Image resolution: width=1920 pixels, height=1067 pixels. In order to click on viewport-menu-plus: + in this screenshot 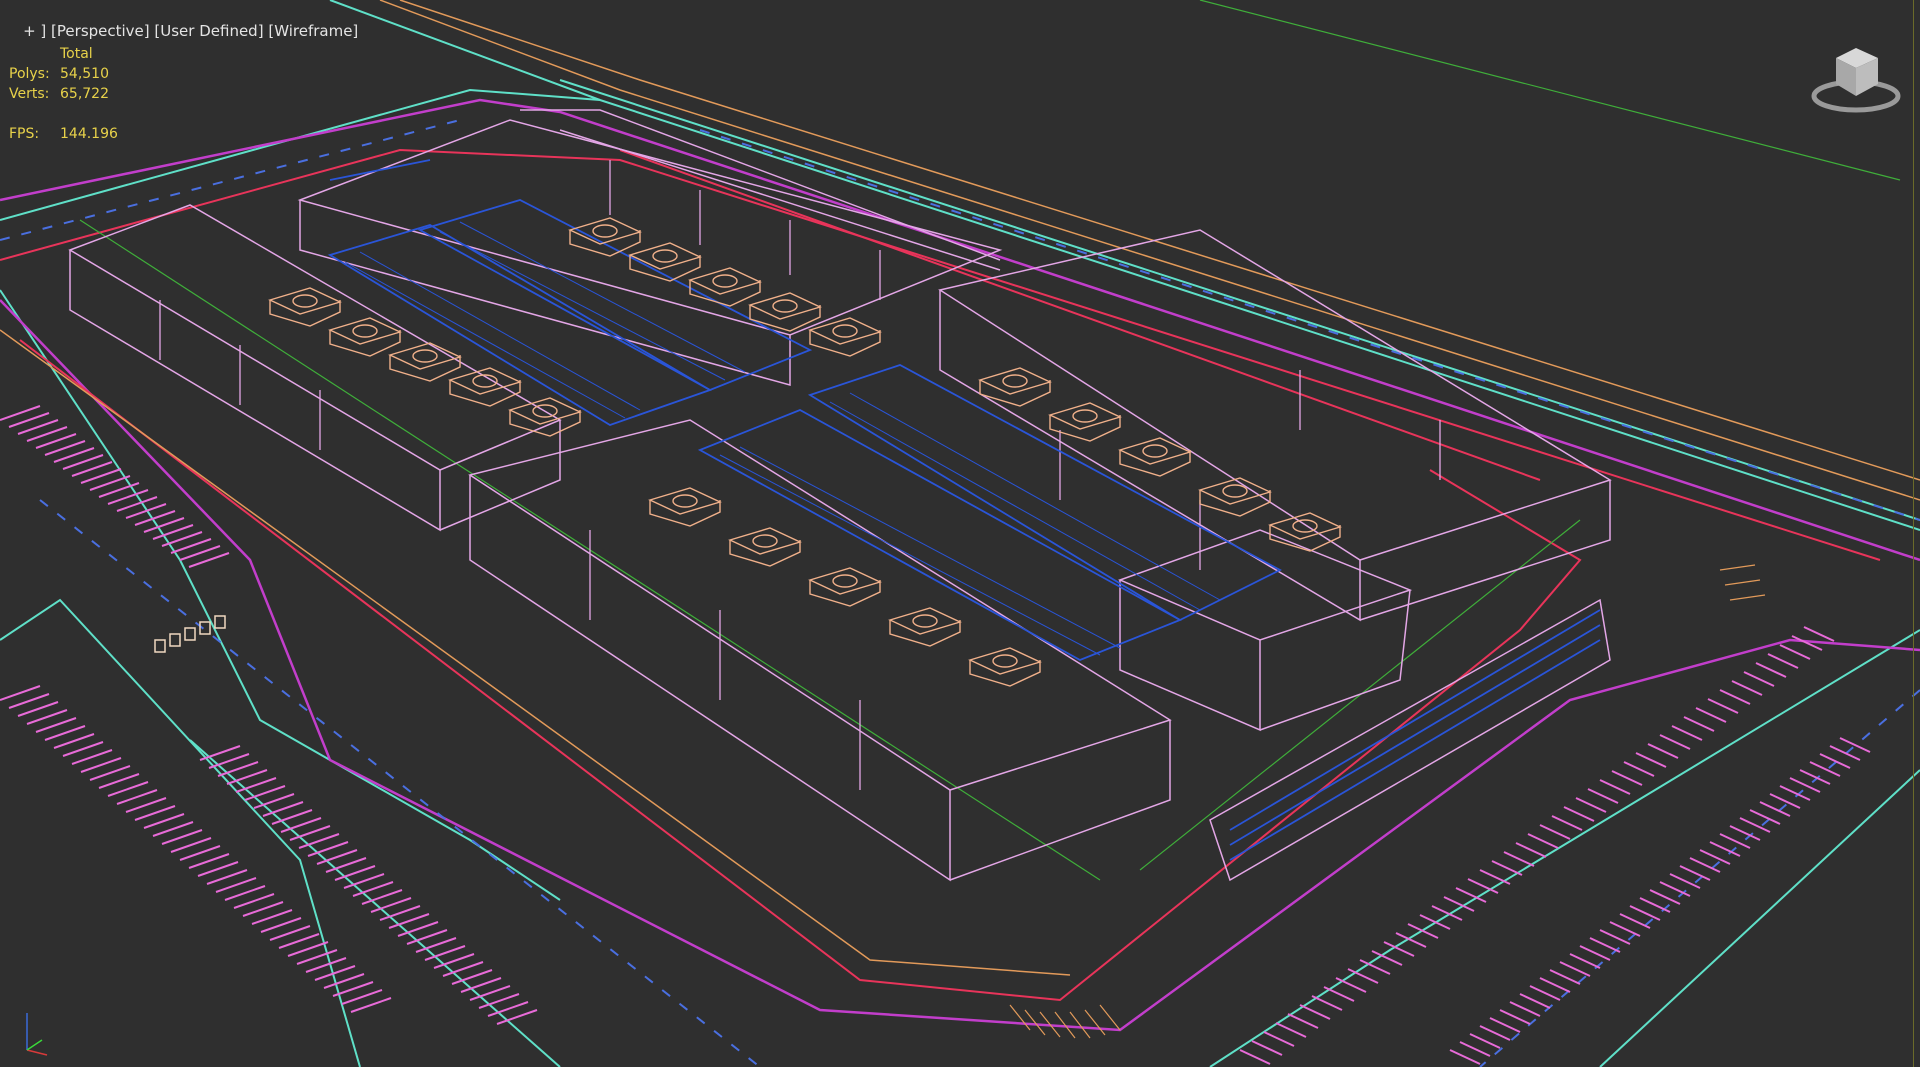, I will do `click(29, 31)`.